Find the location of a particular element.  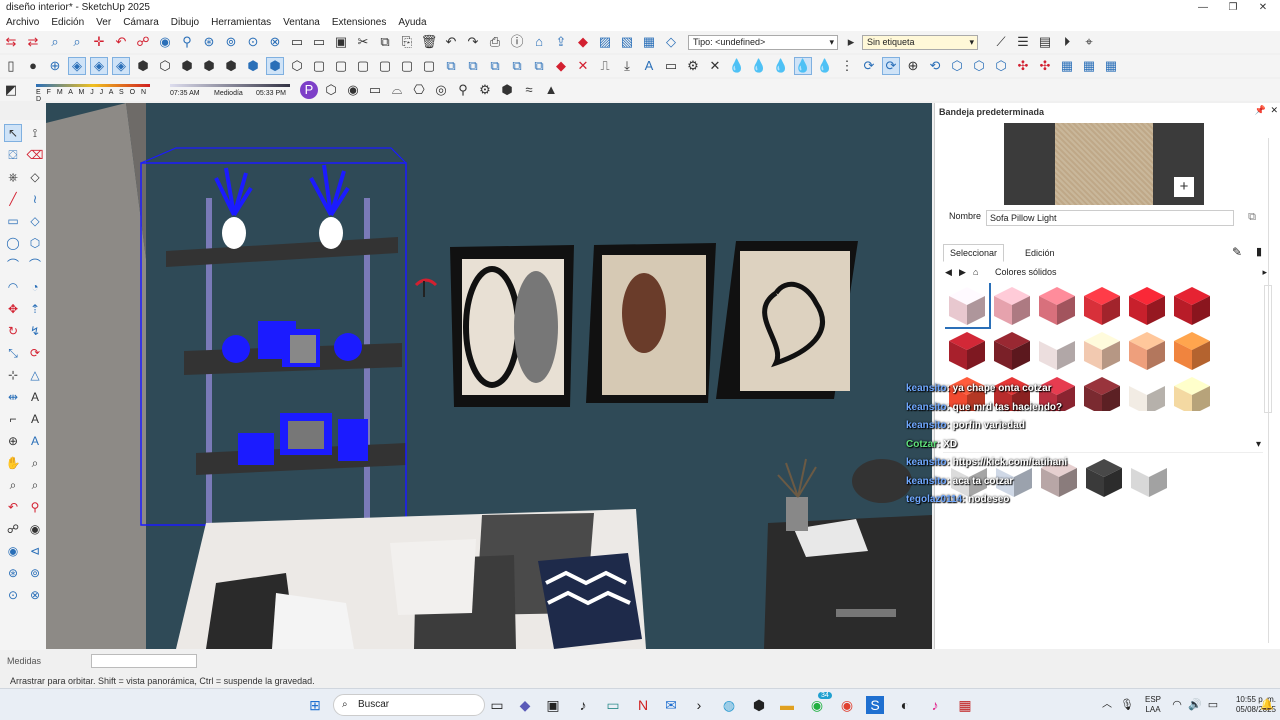

back-icon: ◀ is located at coordinates (948, 272).